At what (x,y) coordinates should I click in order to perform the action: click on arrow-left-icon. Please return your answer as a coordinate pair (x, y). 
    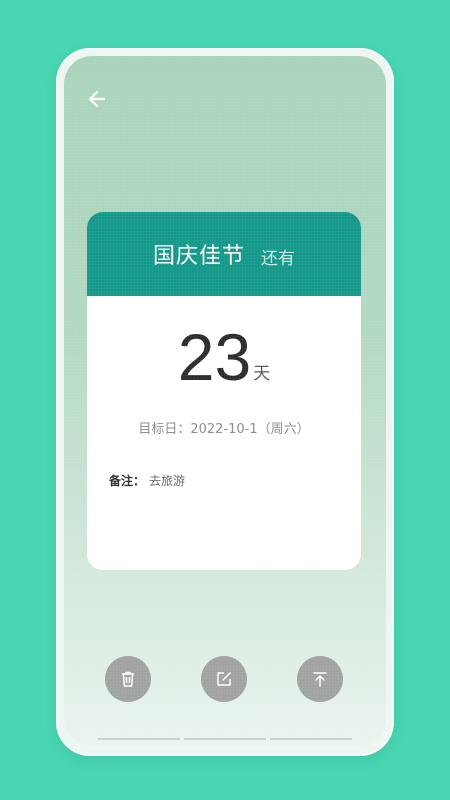
    Looking at the image, I should click on (97, 99).